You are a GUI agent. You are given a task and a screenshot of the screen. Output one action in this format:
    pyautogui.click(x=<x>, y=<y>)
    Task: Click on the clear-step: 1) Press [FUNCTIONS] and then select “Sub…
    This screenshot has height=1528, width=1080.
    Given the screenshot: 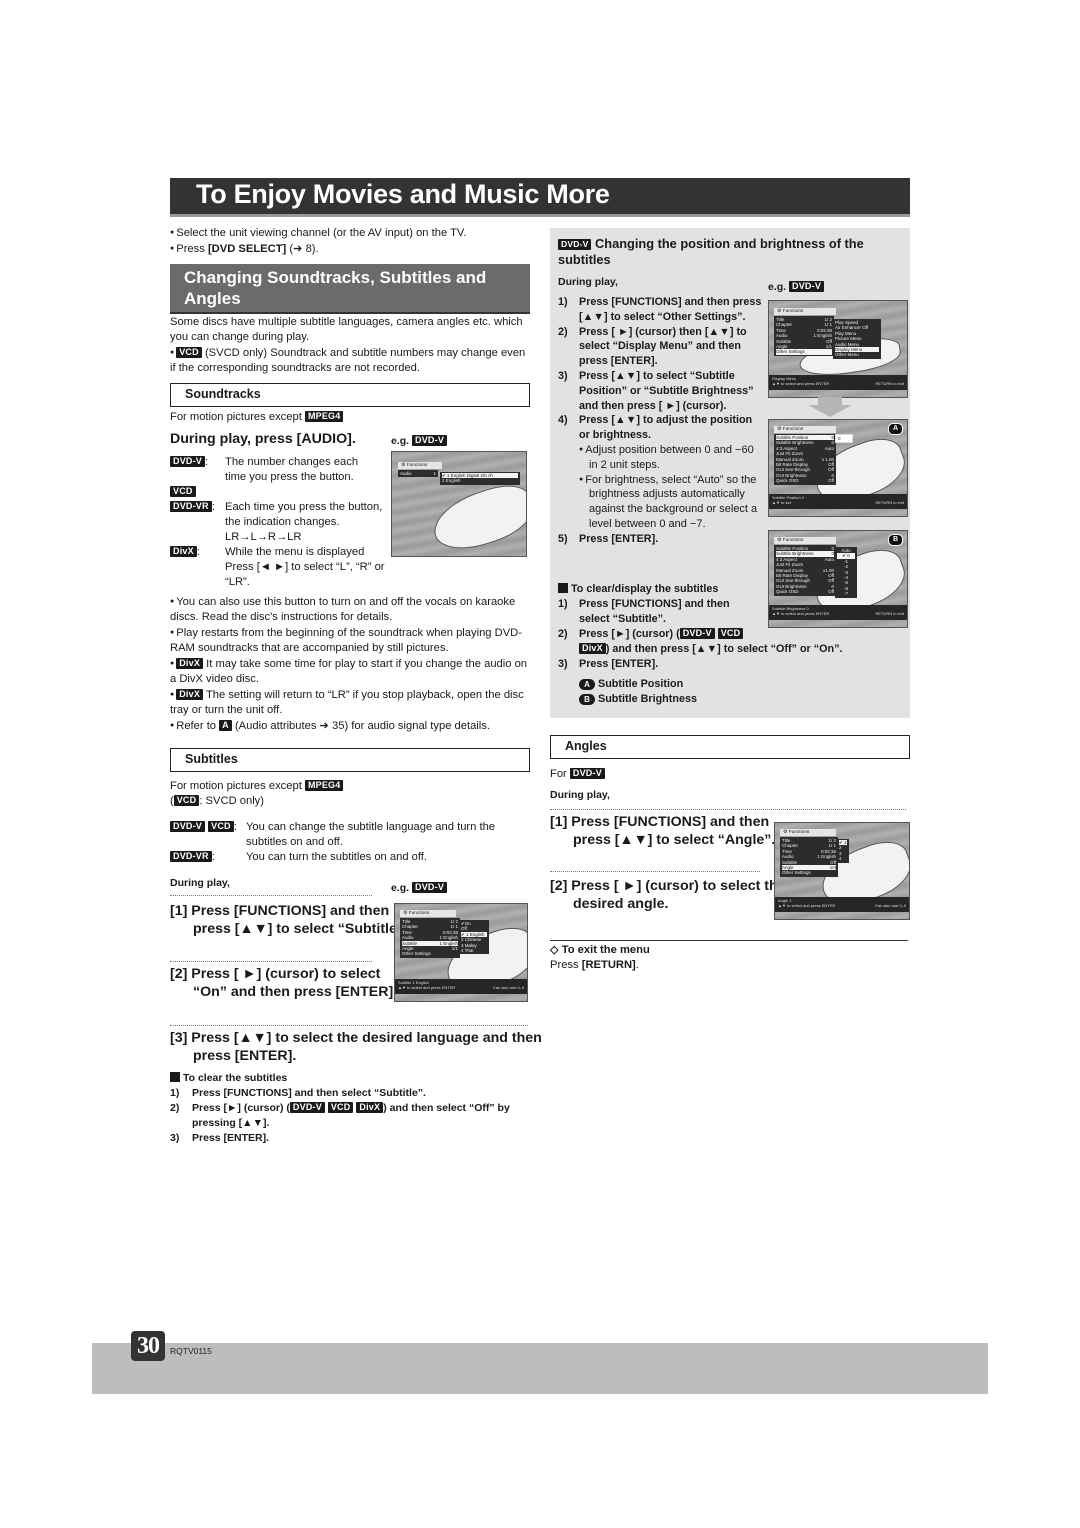 What is the action you would take?
    pyautogui.click(x=350, y=1093)
    